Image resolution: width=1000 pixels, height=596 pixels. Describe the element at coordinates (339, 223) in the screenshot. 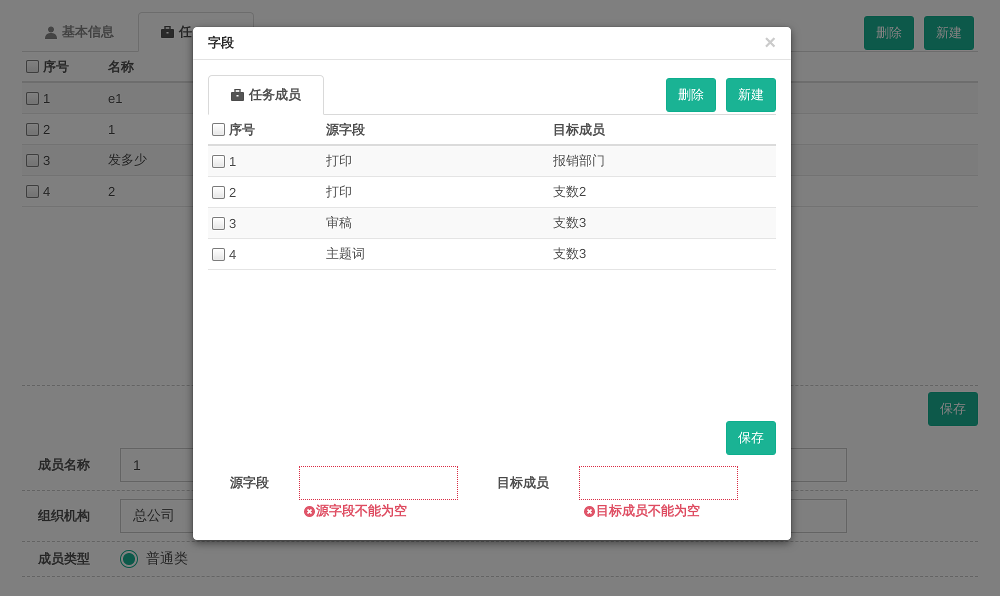

I see `table-cell: 审稿` at that location.